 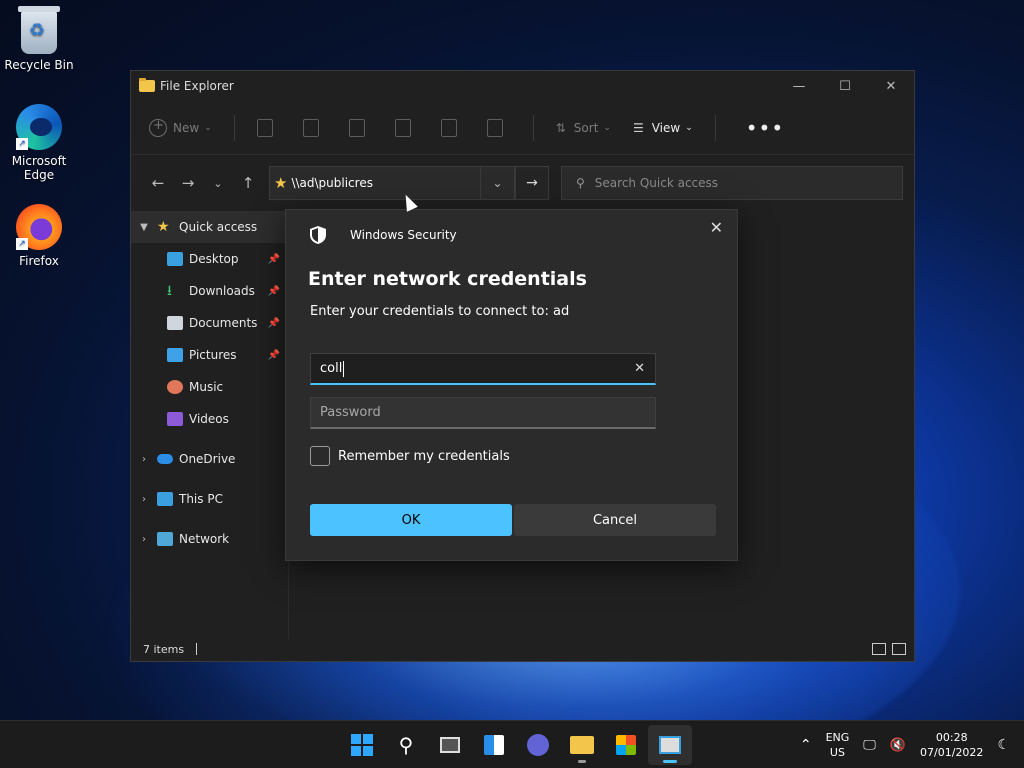 What do you see at coordinates (209, 499) in the screenshot?
I see `sidebar-item-this-pc: › This PC` at bounding box center [209, 499].